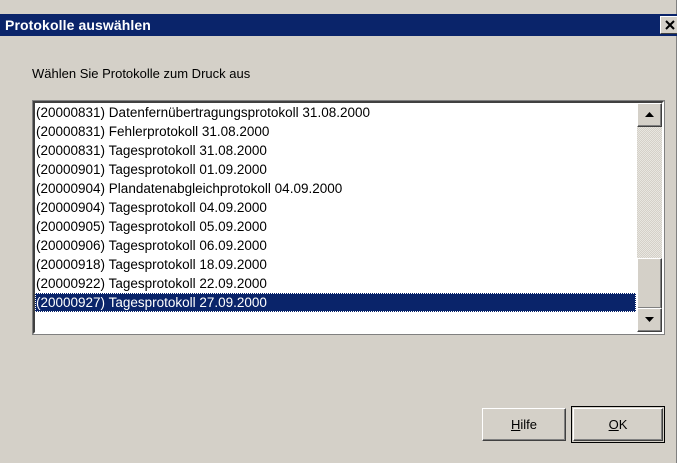 The width and height of the screenshot is (677, 463). I want to click on list-item: (20000831) Fehlerprotokoll 31.08.2000, so click(335, 131).